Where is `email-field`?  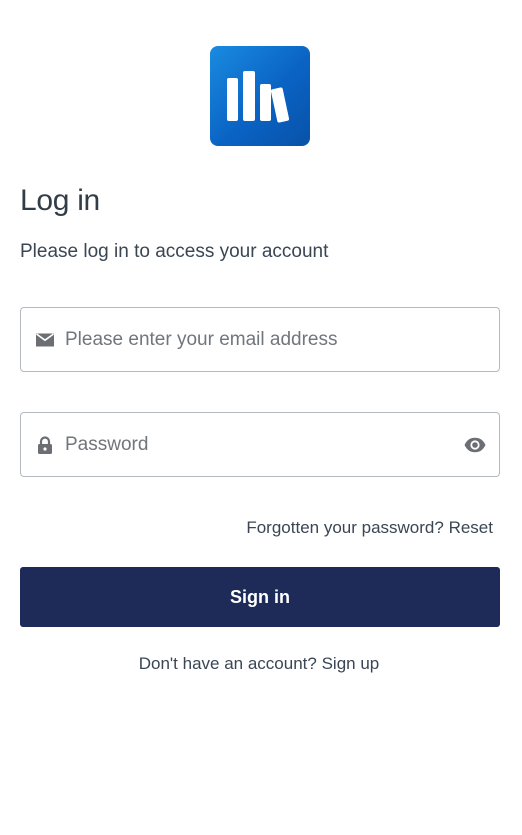
email-field is located at coordinates (260, 339).